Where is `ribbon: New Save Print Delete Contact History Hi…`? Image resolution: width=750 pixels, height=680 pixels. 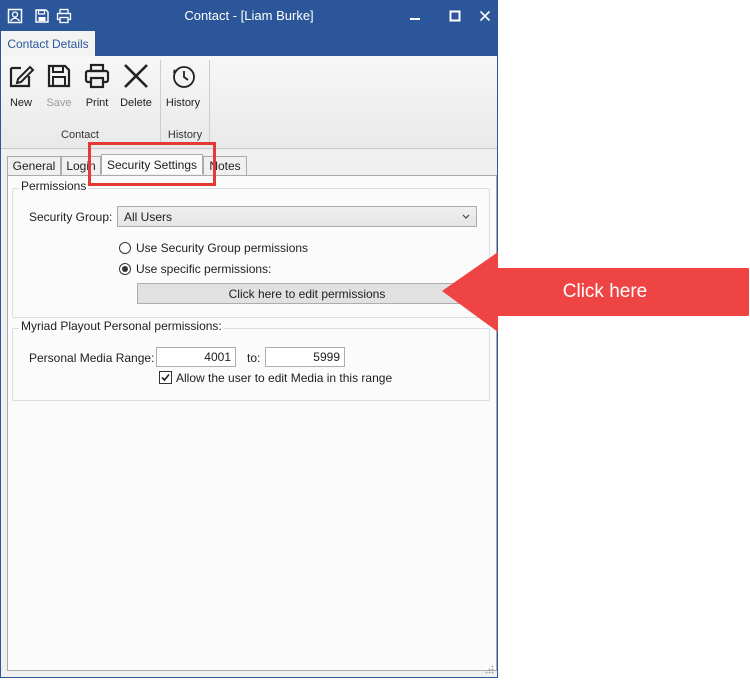
ribbon: New Save Print Delete Contact History Hi… is located at coordinates (249, 102).